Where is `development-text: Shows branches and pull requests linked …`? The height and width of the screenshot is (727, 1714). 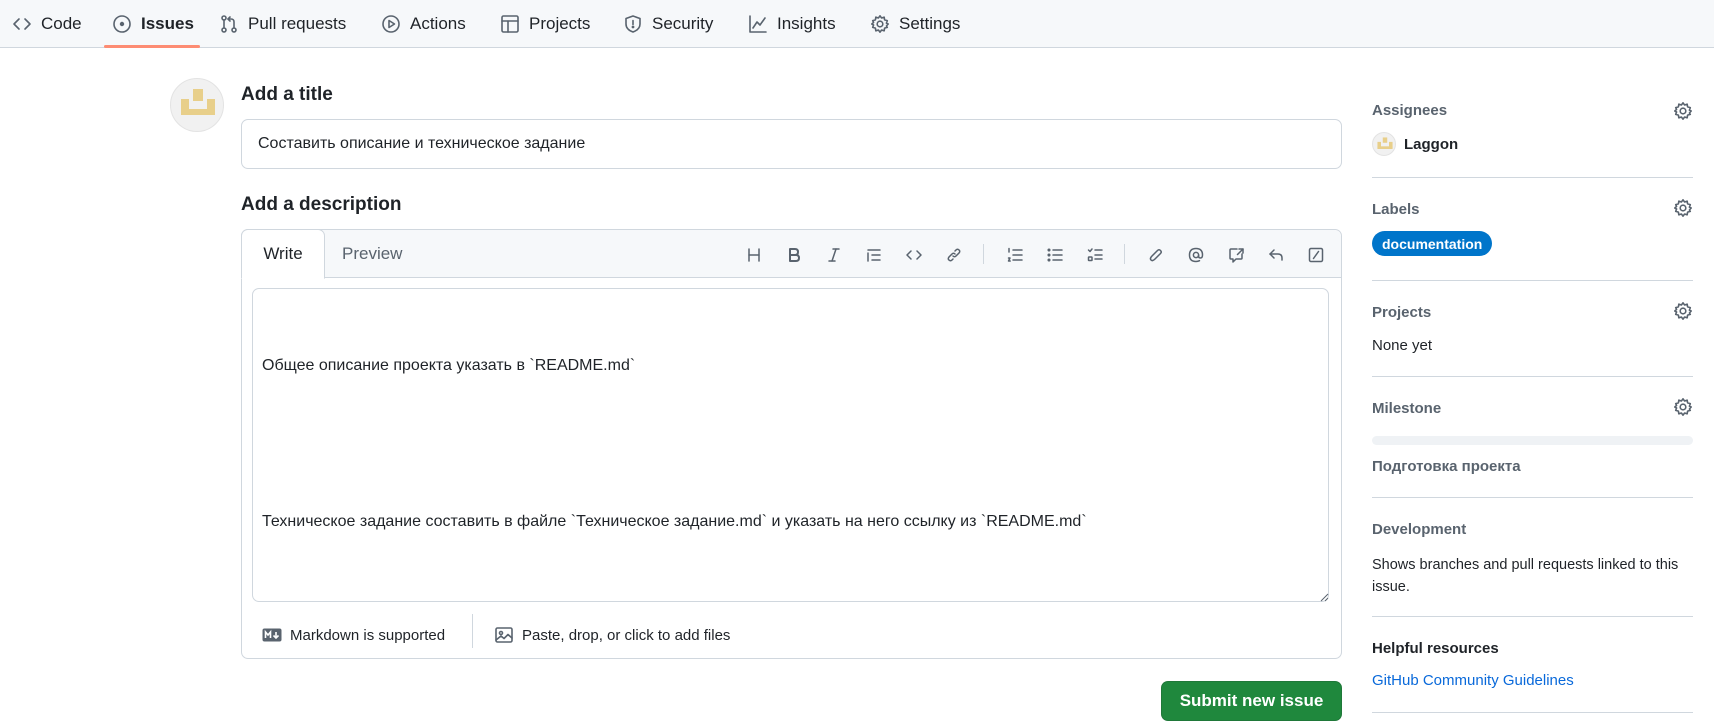 development-text: Shows branches and pull requests linked … is located at coordinates (1525, 576).